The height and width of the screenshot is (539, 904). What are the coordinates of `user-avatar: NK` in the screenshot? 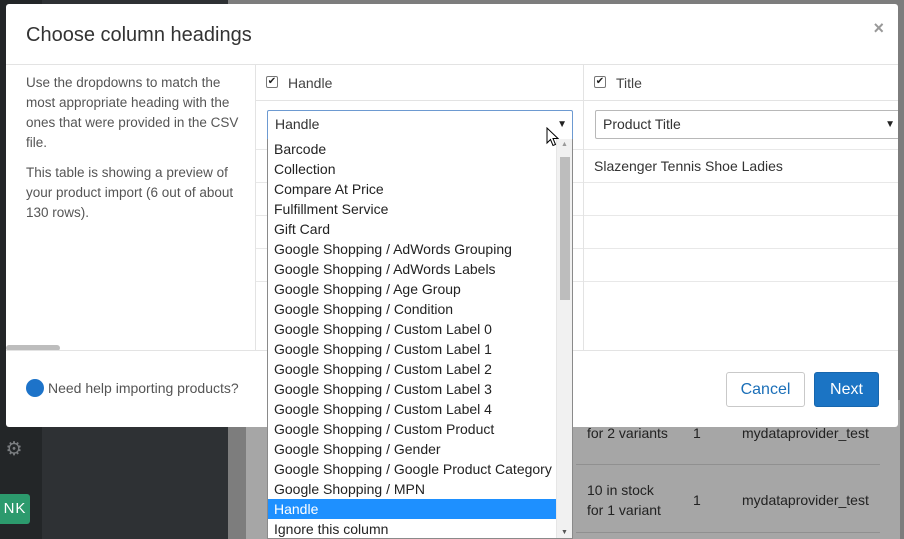 It's located at (15, 509).